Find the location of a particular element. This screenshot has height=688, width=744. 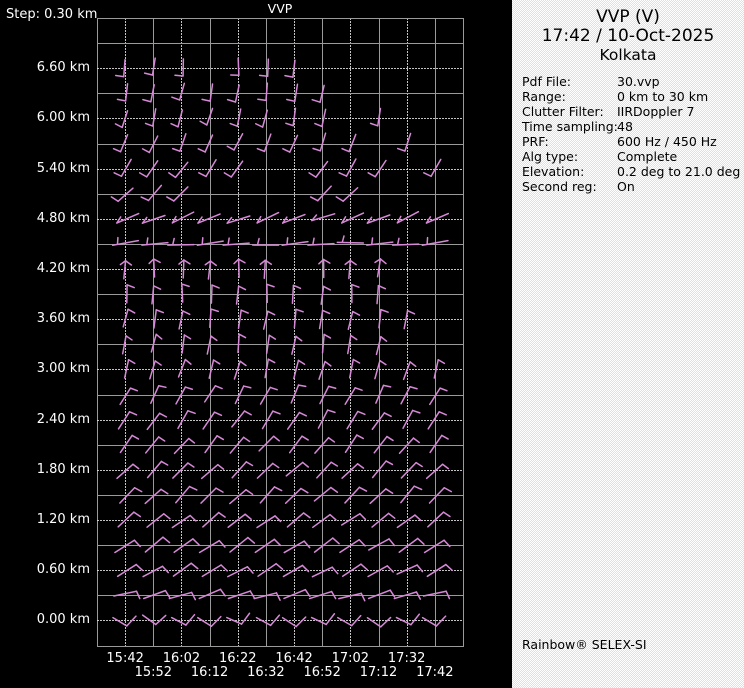

brand-footer: Rainbow® SELEX-SI is located at coordinates (584, 644).